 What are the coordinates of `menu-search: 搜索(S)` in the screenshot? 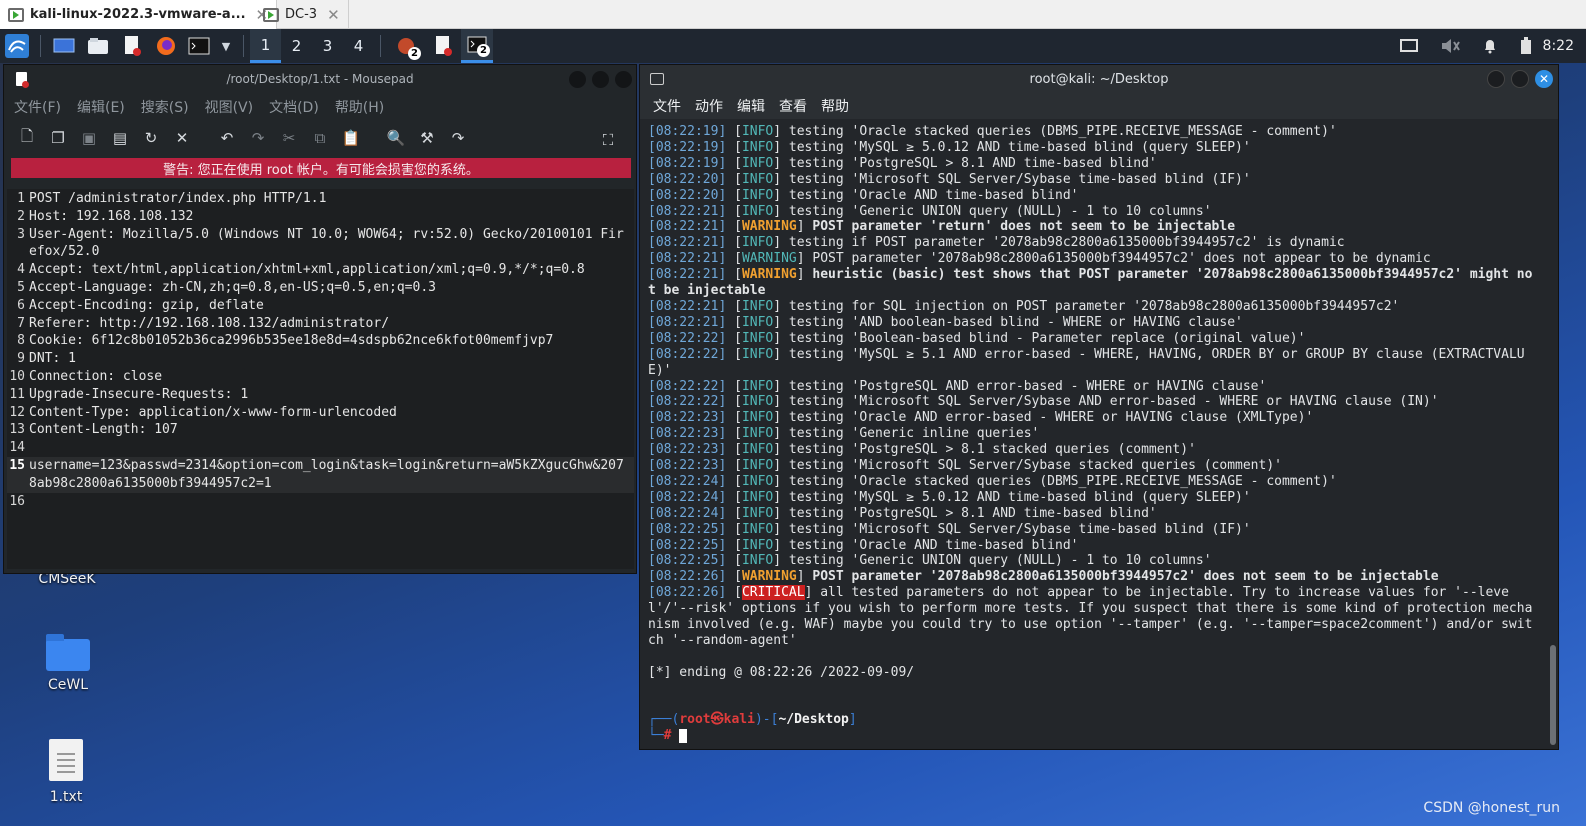 It's located at (165, 107).